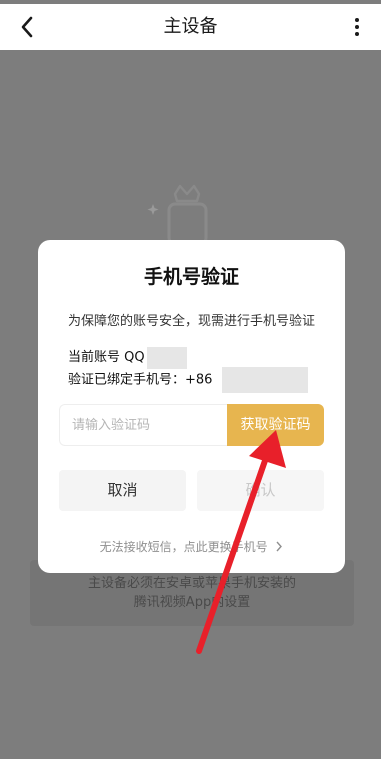 The width and height of the screenshot is (381, 759). I want to click on dialog-description: 为保障您的账号安全，现需进行手机号验证, so click(191, 321).